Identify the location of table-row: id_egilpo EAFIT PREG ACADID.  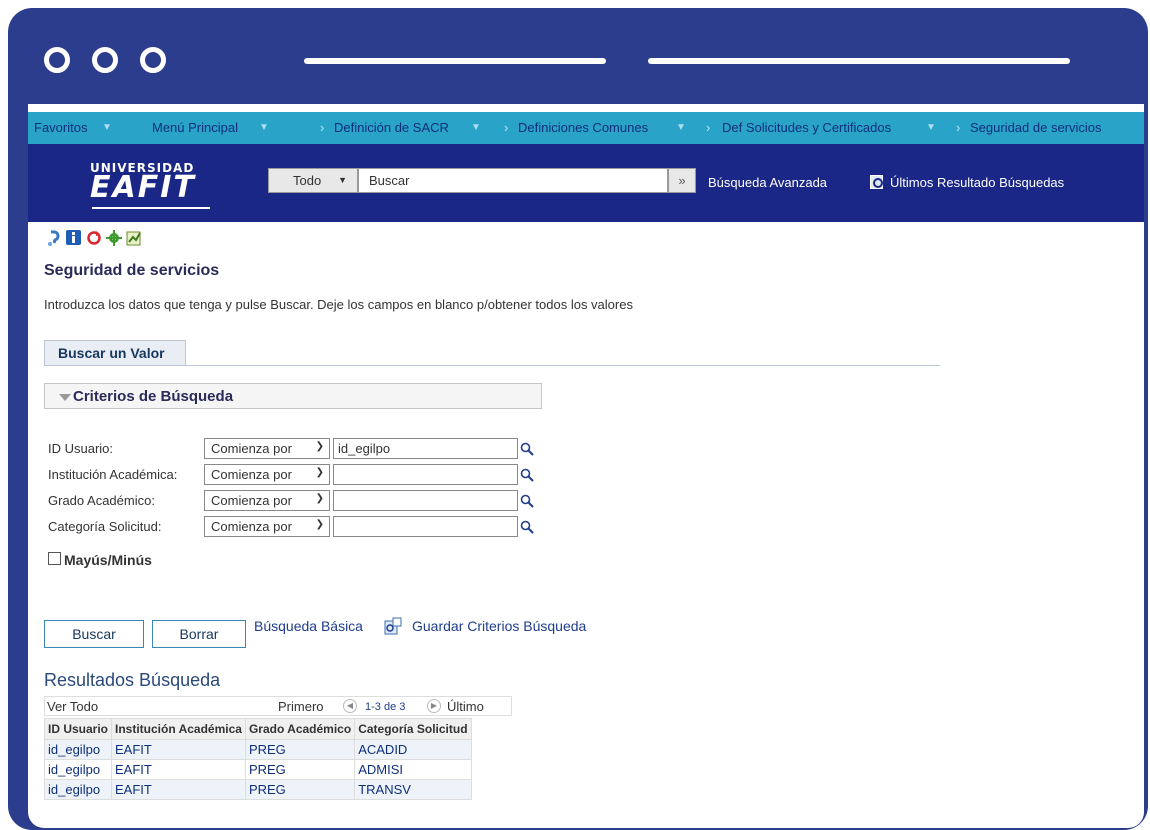
(257, 749).